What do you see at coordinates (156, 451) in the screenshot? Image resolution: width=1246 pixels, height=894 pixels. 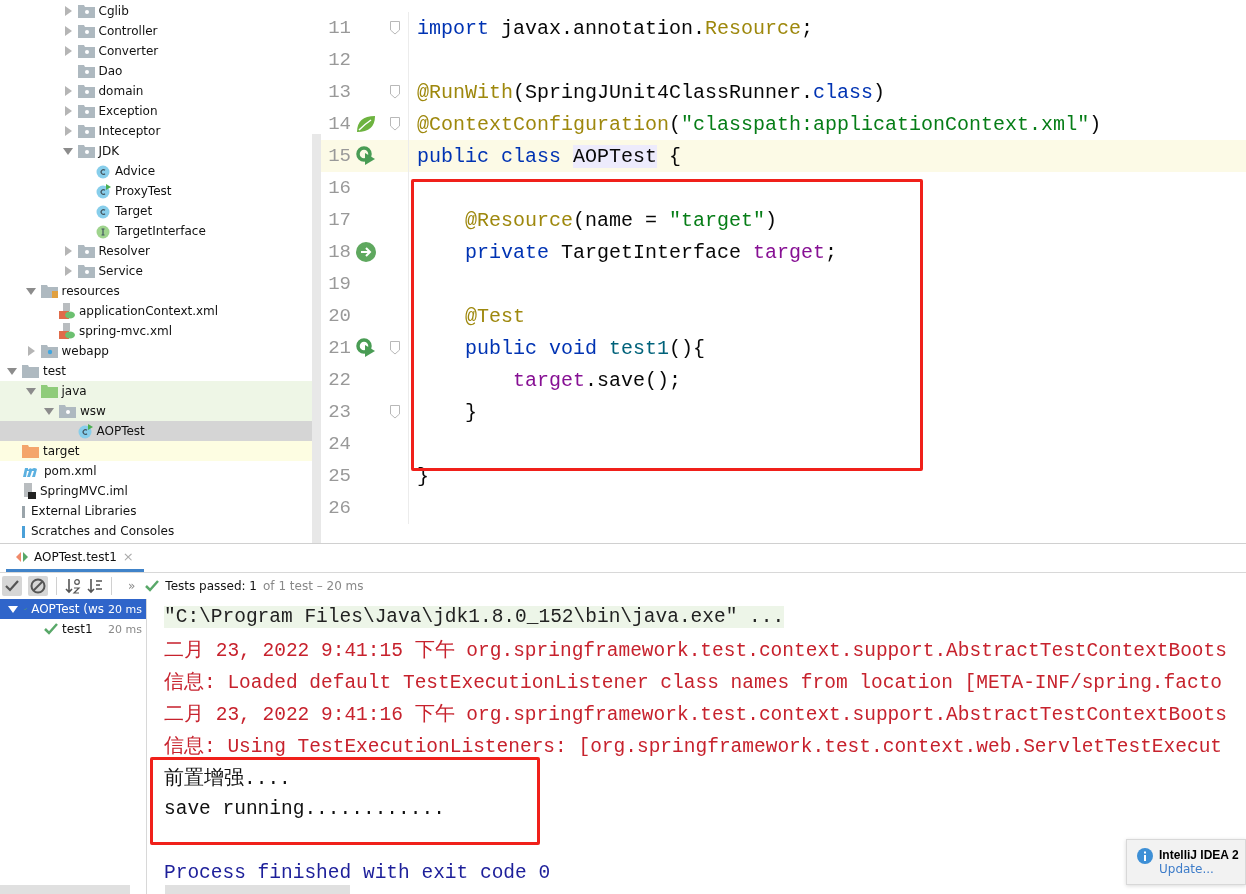 I see `tinted-tree-item: target` at bounding box center [156, 451].